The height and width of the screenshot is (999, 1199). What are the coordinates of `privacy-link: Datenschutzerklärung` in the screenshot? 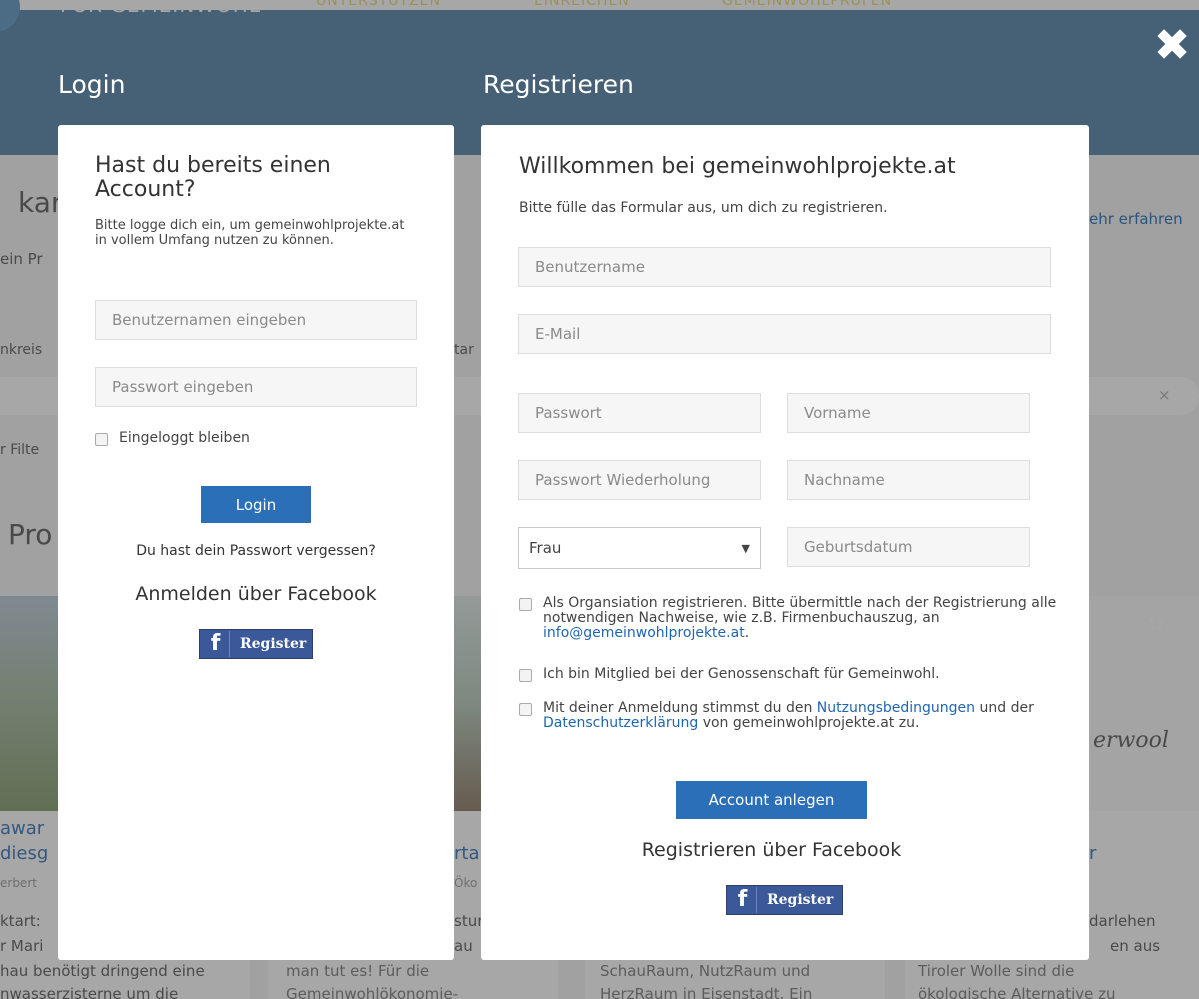 It's located at (620, 723).